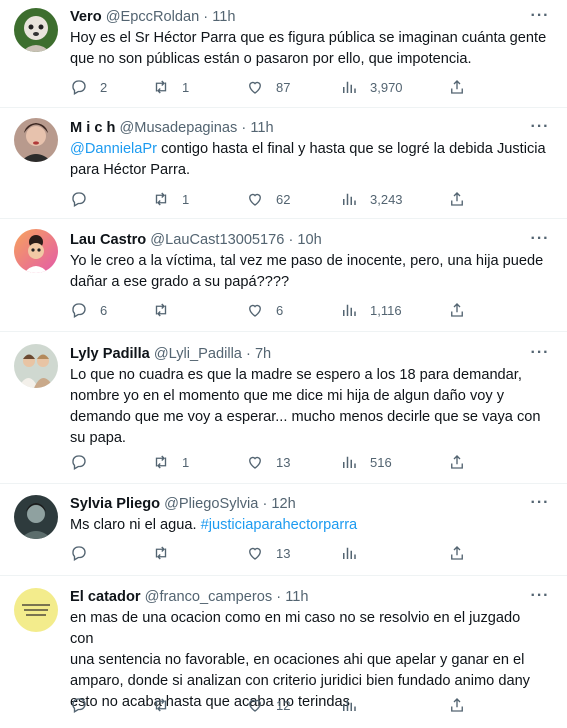 The width and height of the screenshot is (567, 728). I want to click on author-handle: @EpccRoldan, so click(153, 17).